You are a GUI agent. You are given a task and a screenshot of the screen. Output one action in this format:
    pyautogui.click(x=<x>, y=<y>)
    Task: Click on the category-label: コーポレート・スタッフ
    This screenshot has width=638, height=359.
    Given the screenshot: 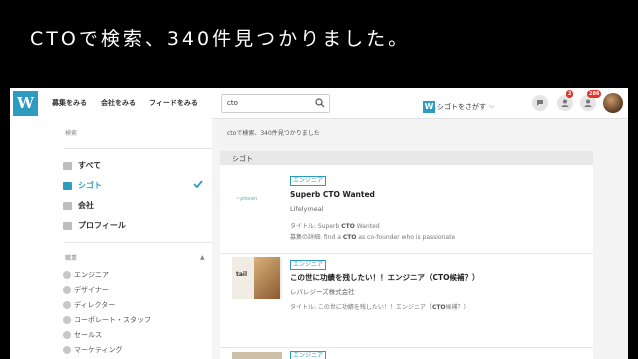 What is the action you would take?
    pyautogui.click(x=112, y=320)
    